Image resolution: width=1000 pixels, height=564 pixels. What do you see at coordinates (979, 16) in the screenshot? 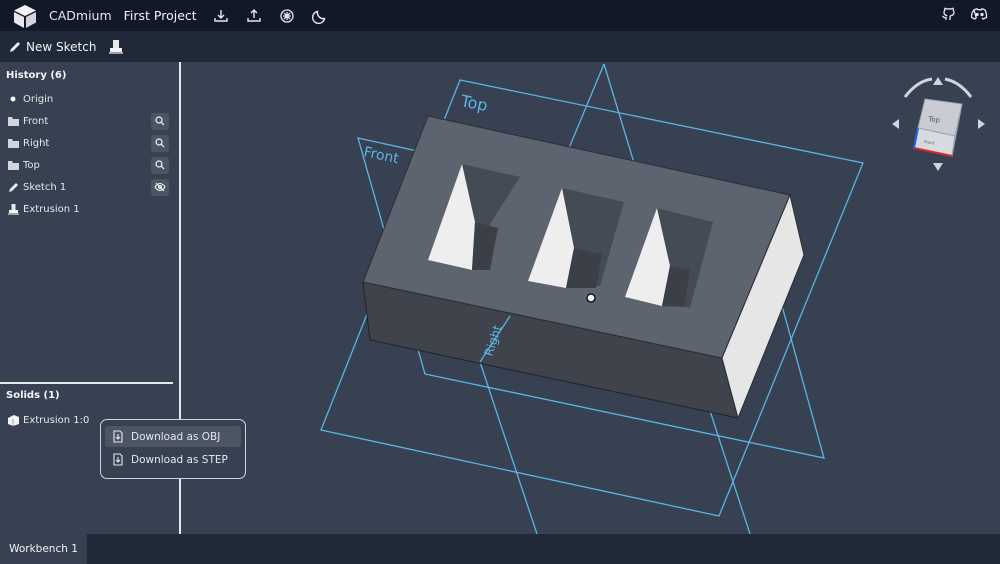
I see `discord-icon` at bounding box center [979, 16].